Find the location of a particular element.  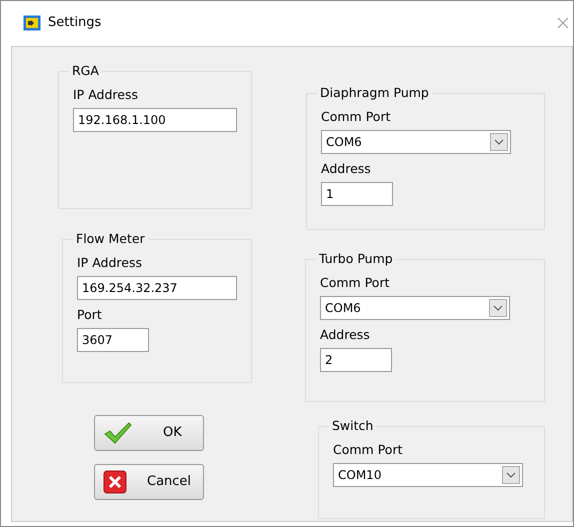

text-field: 192.168.1.100 is located at coordinates (155, 120).